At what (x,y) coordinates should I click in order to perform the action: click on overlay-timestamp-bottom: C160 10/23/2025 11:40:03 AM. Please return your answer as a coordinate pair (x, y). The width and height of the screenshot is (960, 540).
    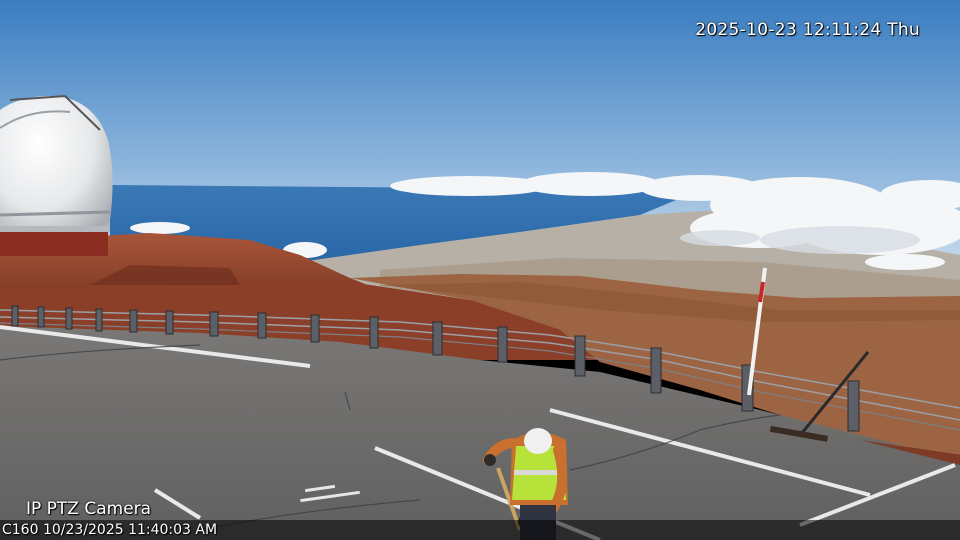
    Looking at the image, I should click on (110, 530).